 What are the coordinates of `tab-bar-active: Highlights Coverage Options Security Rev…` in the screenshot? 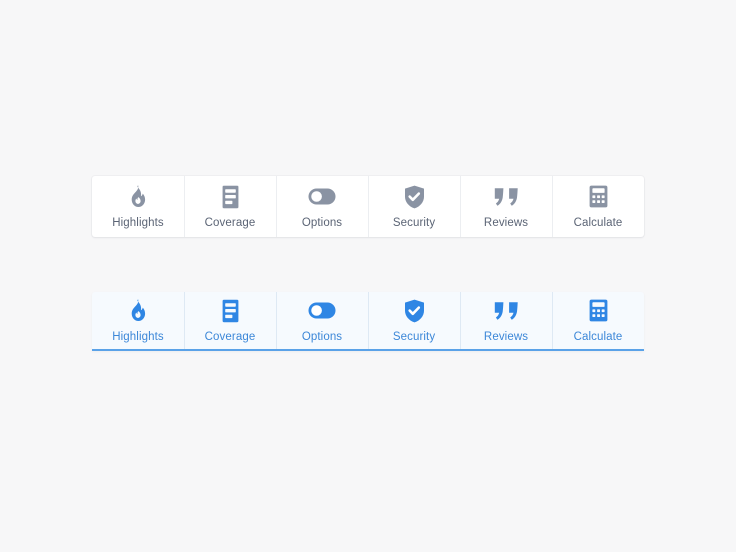 It's located at (368, 321).